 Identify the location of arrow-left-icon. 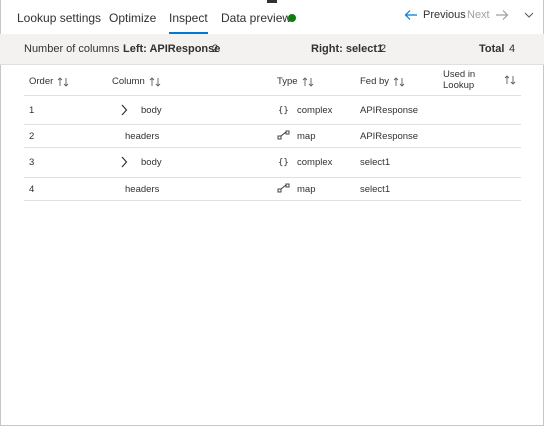
(410, 15).